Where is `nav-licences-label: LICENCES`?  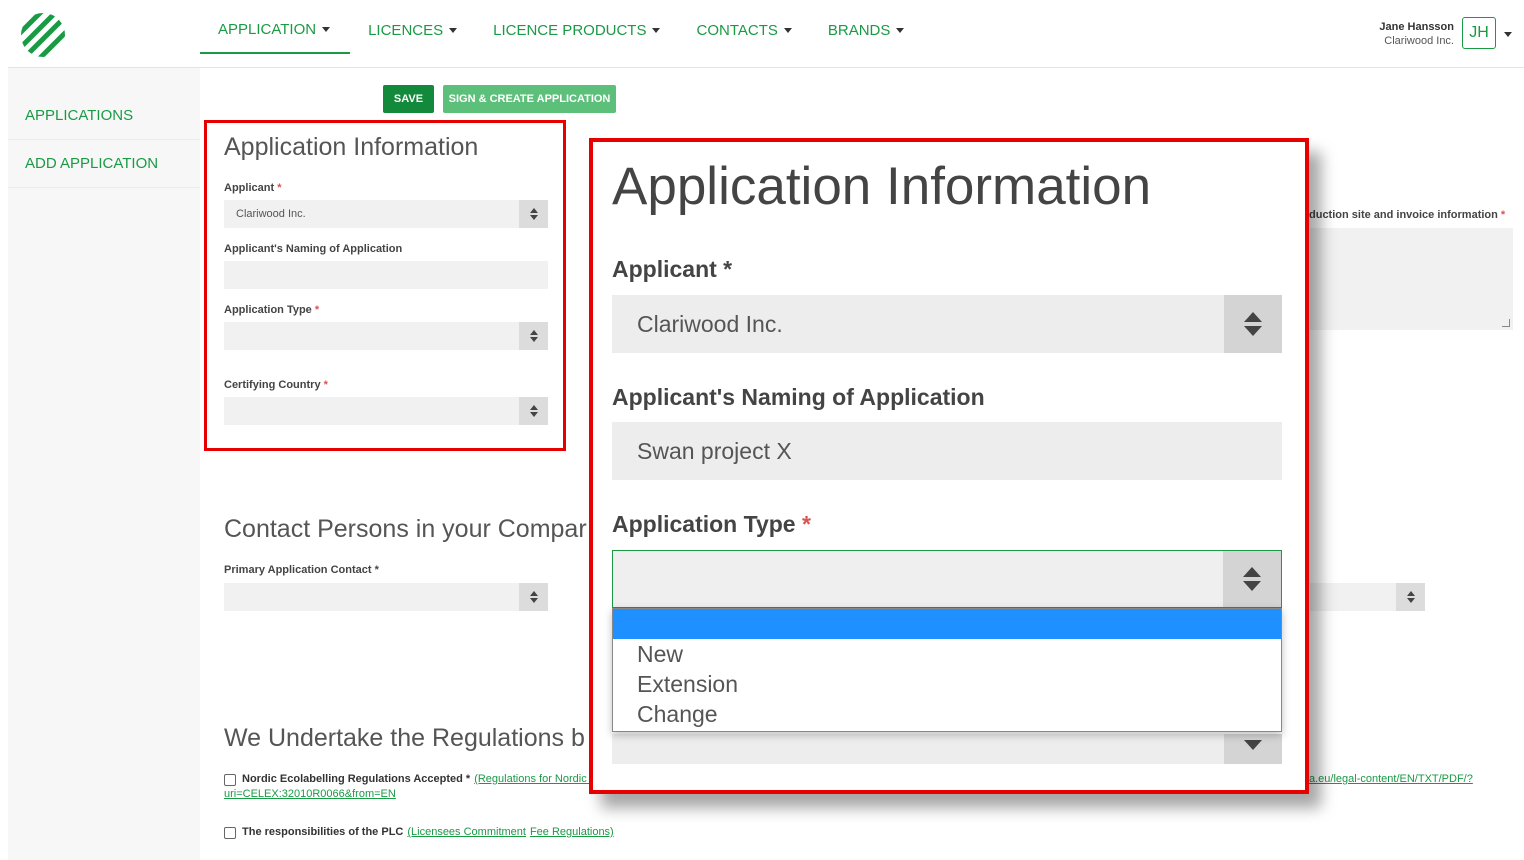
nav-licences-label: LICENCES is located at coordinates (406, 30).